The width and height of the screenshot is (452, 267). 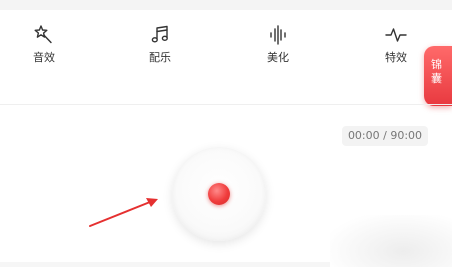 What do you see at coordinates (278, 35) in the screenshot?
I see `waveform-icon` at bounding box center [278, 35].